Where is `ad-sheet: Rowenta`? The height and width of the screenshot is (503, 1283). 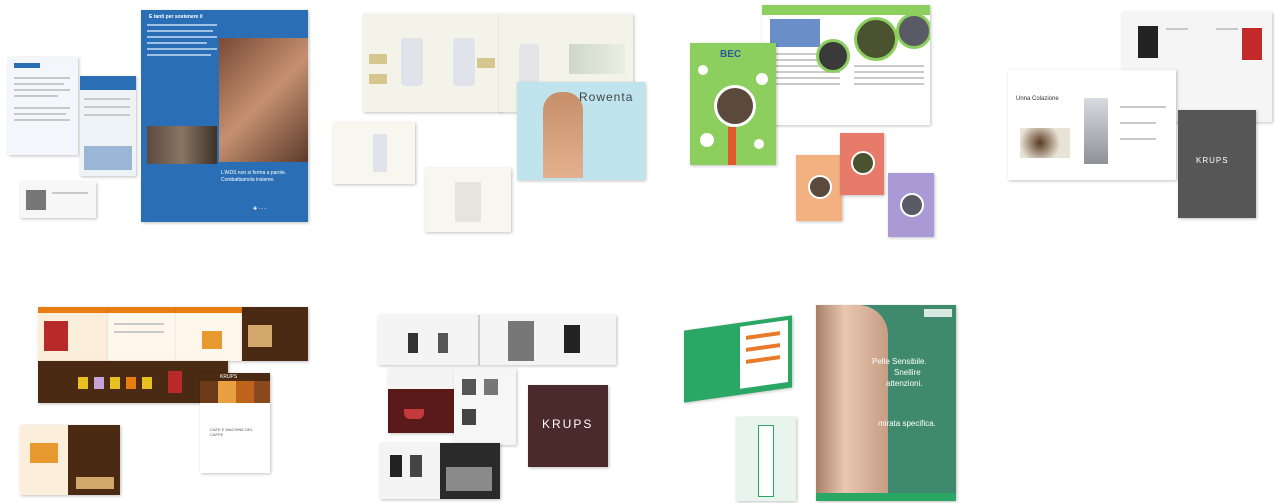 ad-sheet: Rowenta is located at coordinates (581, 131).